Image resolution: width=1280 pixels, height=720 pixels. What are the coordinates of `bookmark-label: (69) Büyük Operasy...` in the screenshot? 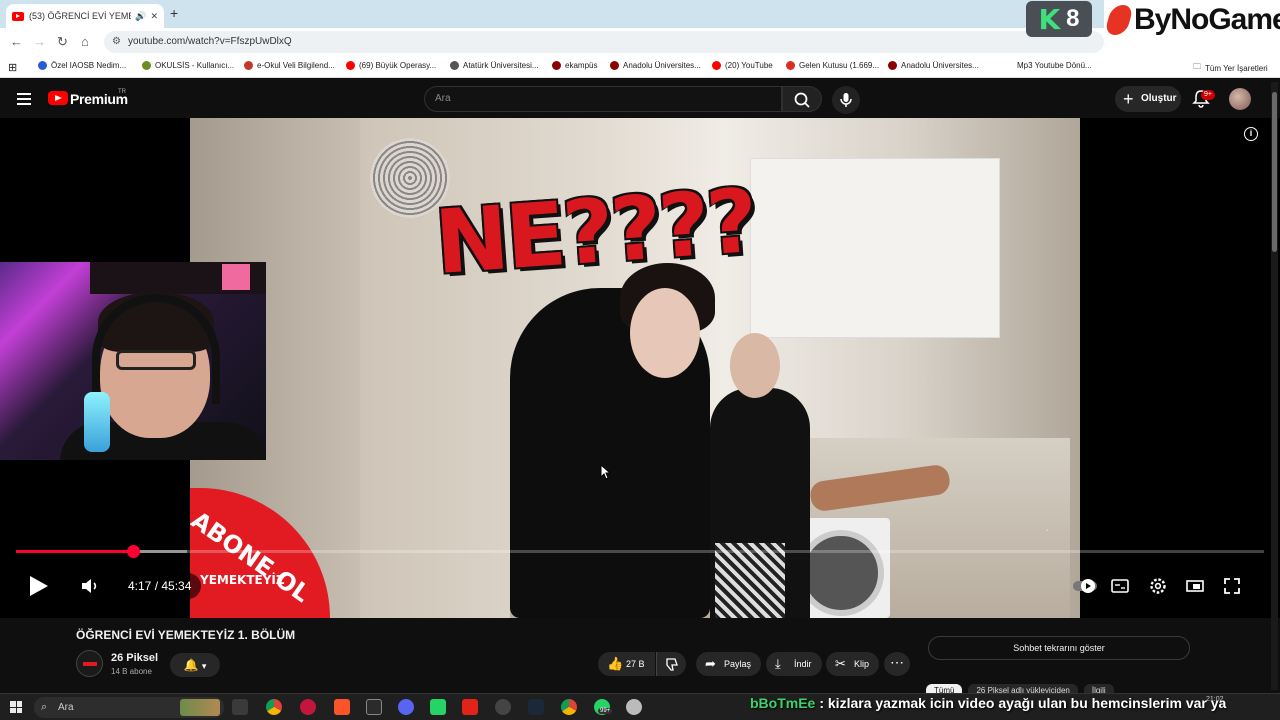 It's located at (398, 65).